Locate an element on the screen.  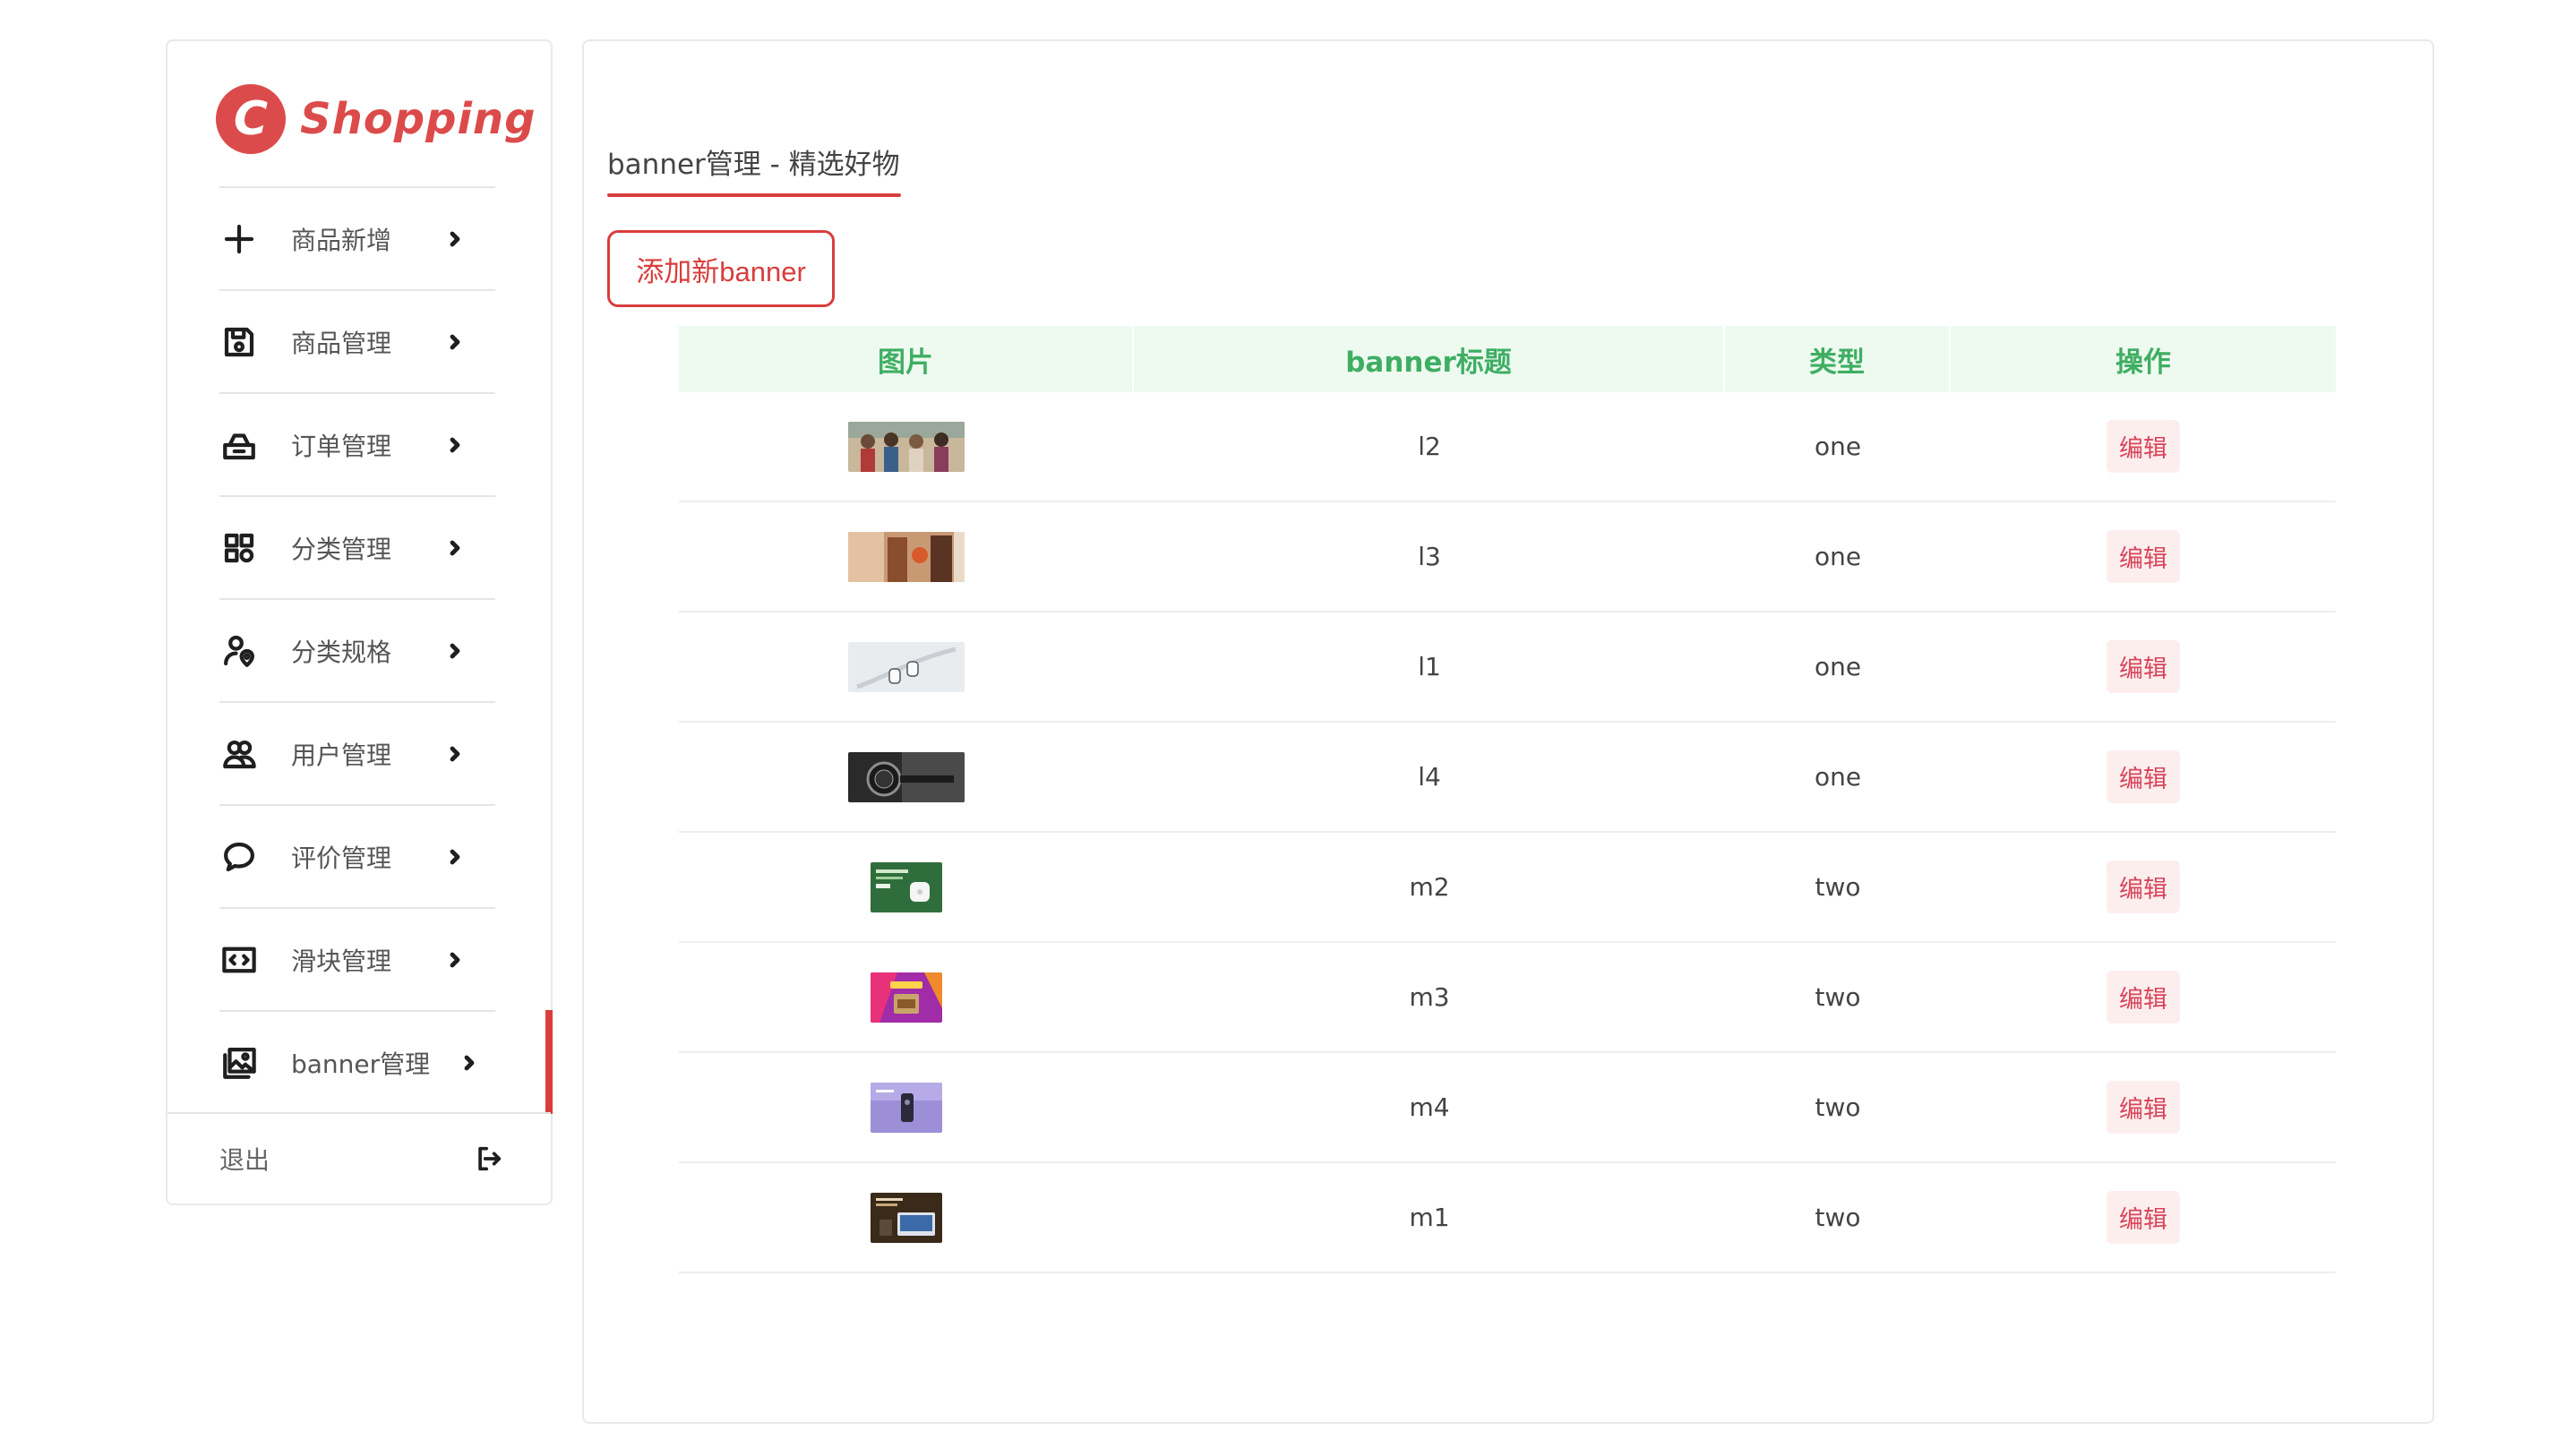
sidebar-item-label: banner管理 is located at coordinates (361, 1064).